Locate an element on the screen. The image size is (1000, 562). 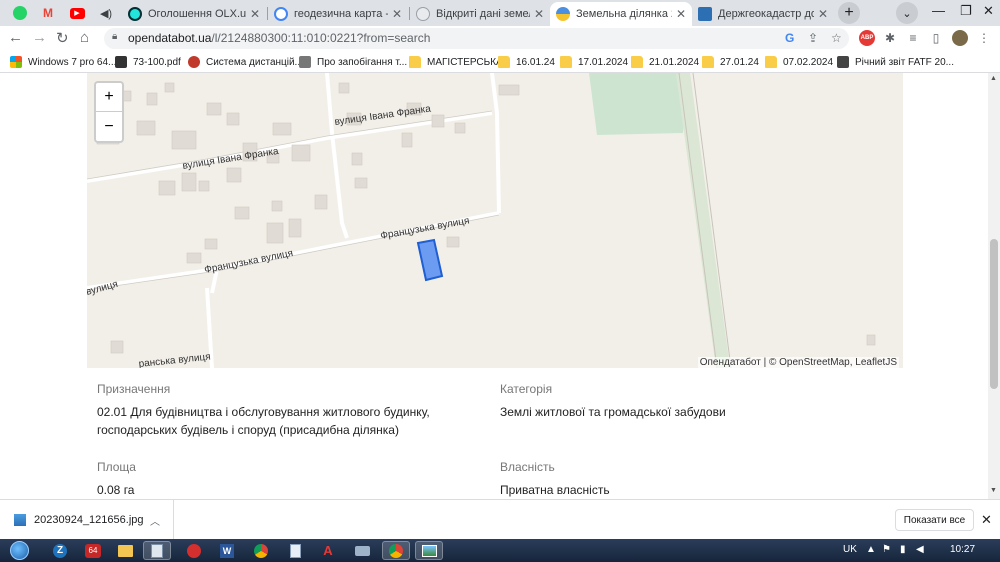
app-badge-icon: 64 is located at coordinates (93, 550).